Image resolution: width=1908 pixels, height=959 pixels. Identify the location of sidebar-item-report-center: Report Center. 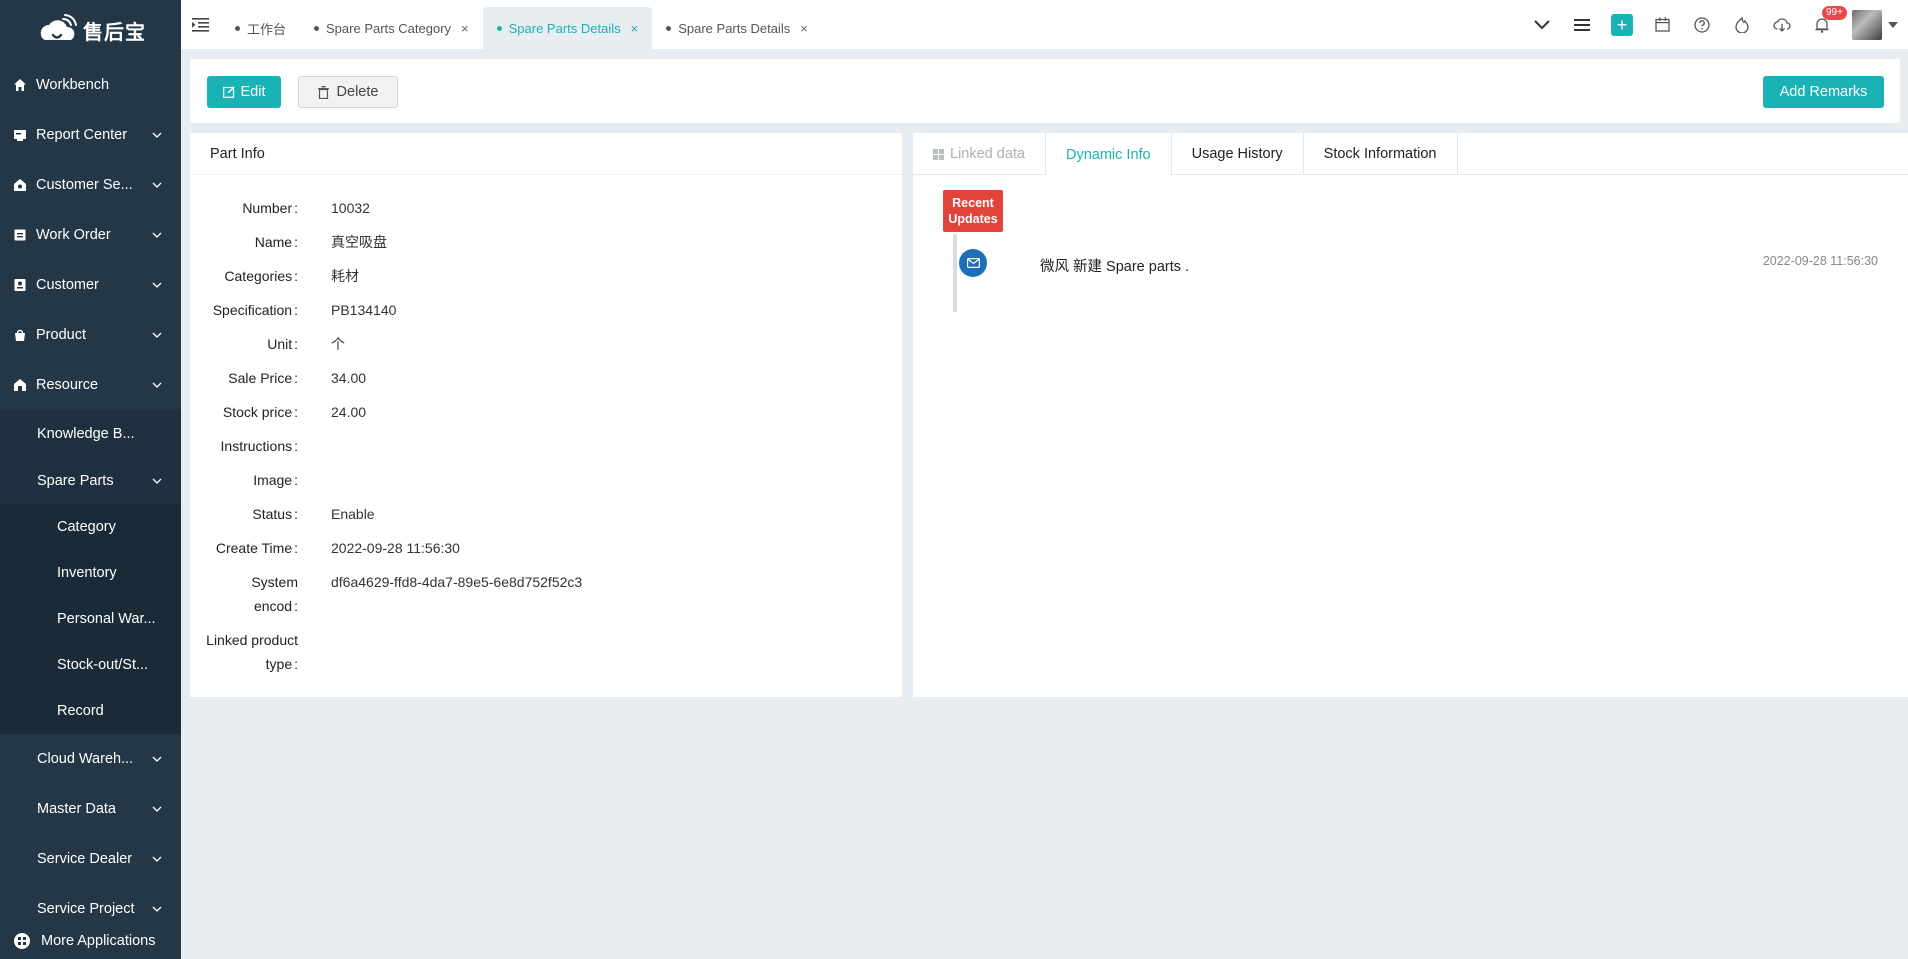
(90, 135).